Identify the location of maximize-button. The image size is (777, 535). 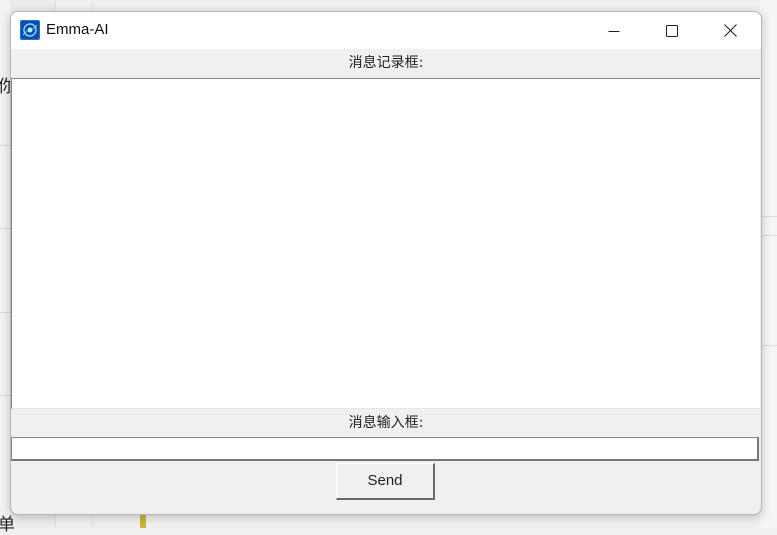
(672, 30).